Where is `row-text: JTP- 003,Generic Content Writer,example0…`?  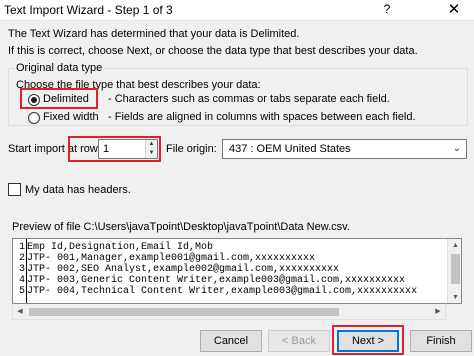 row-text: JTP- 003,Generic Content Writer,example0… is located at coordinates (216, 280).